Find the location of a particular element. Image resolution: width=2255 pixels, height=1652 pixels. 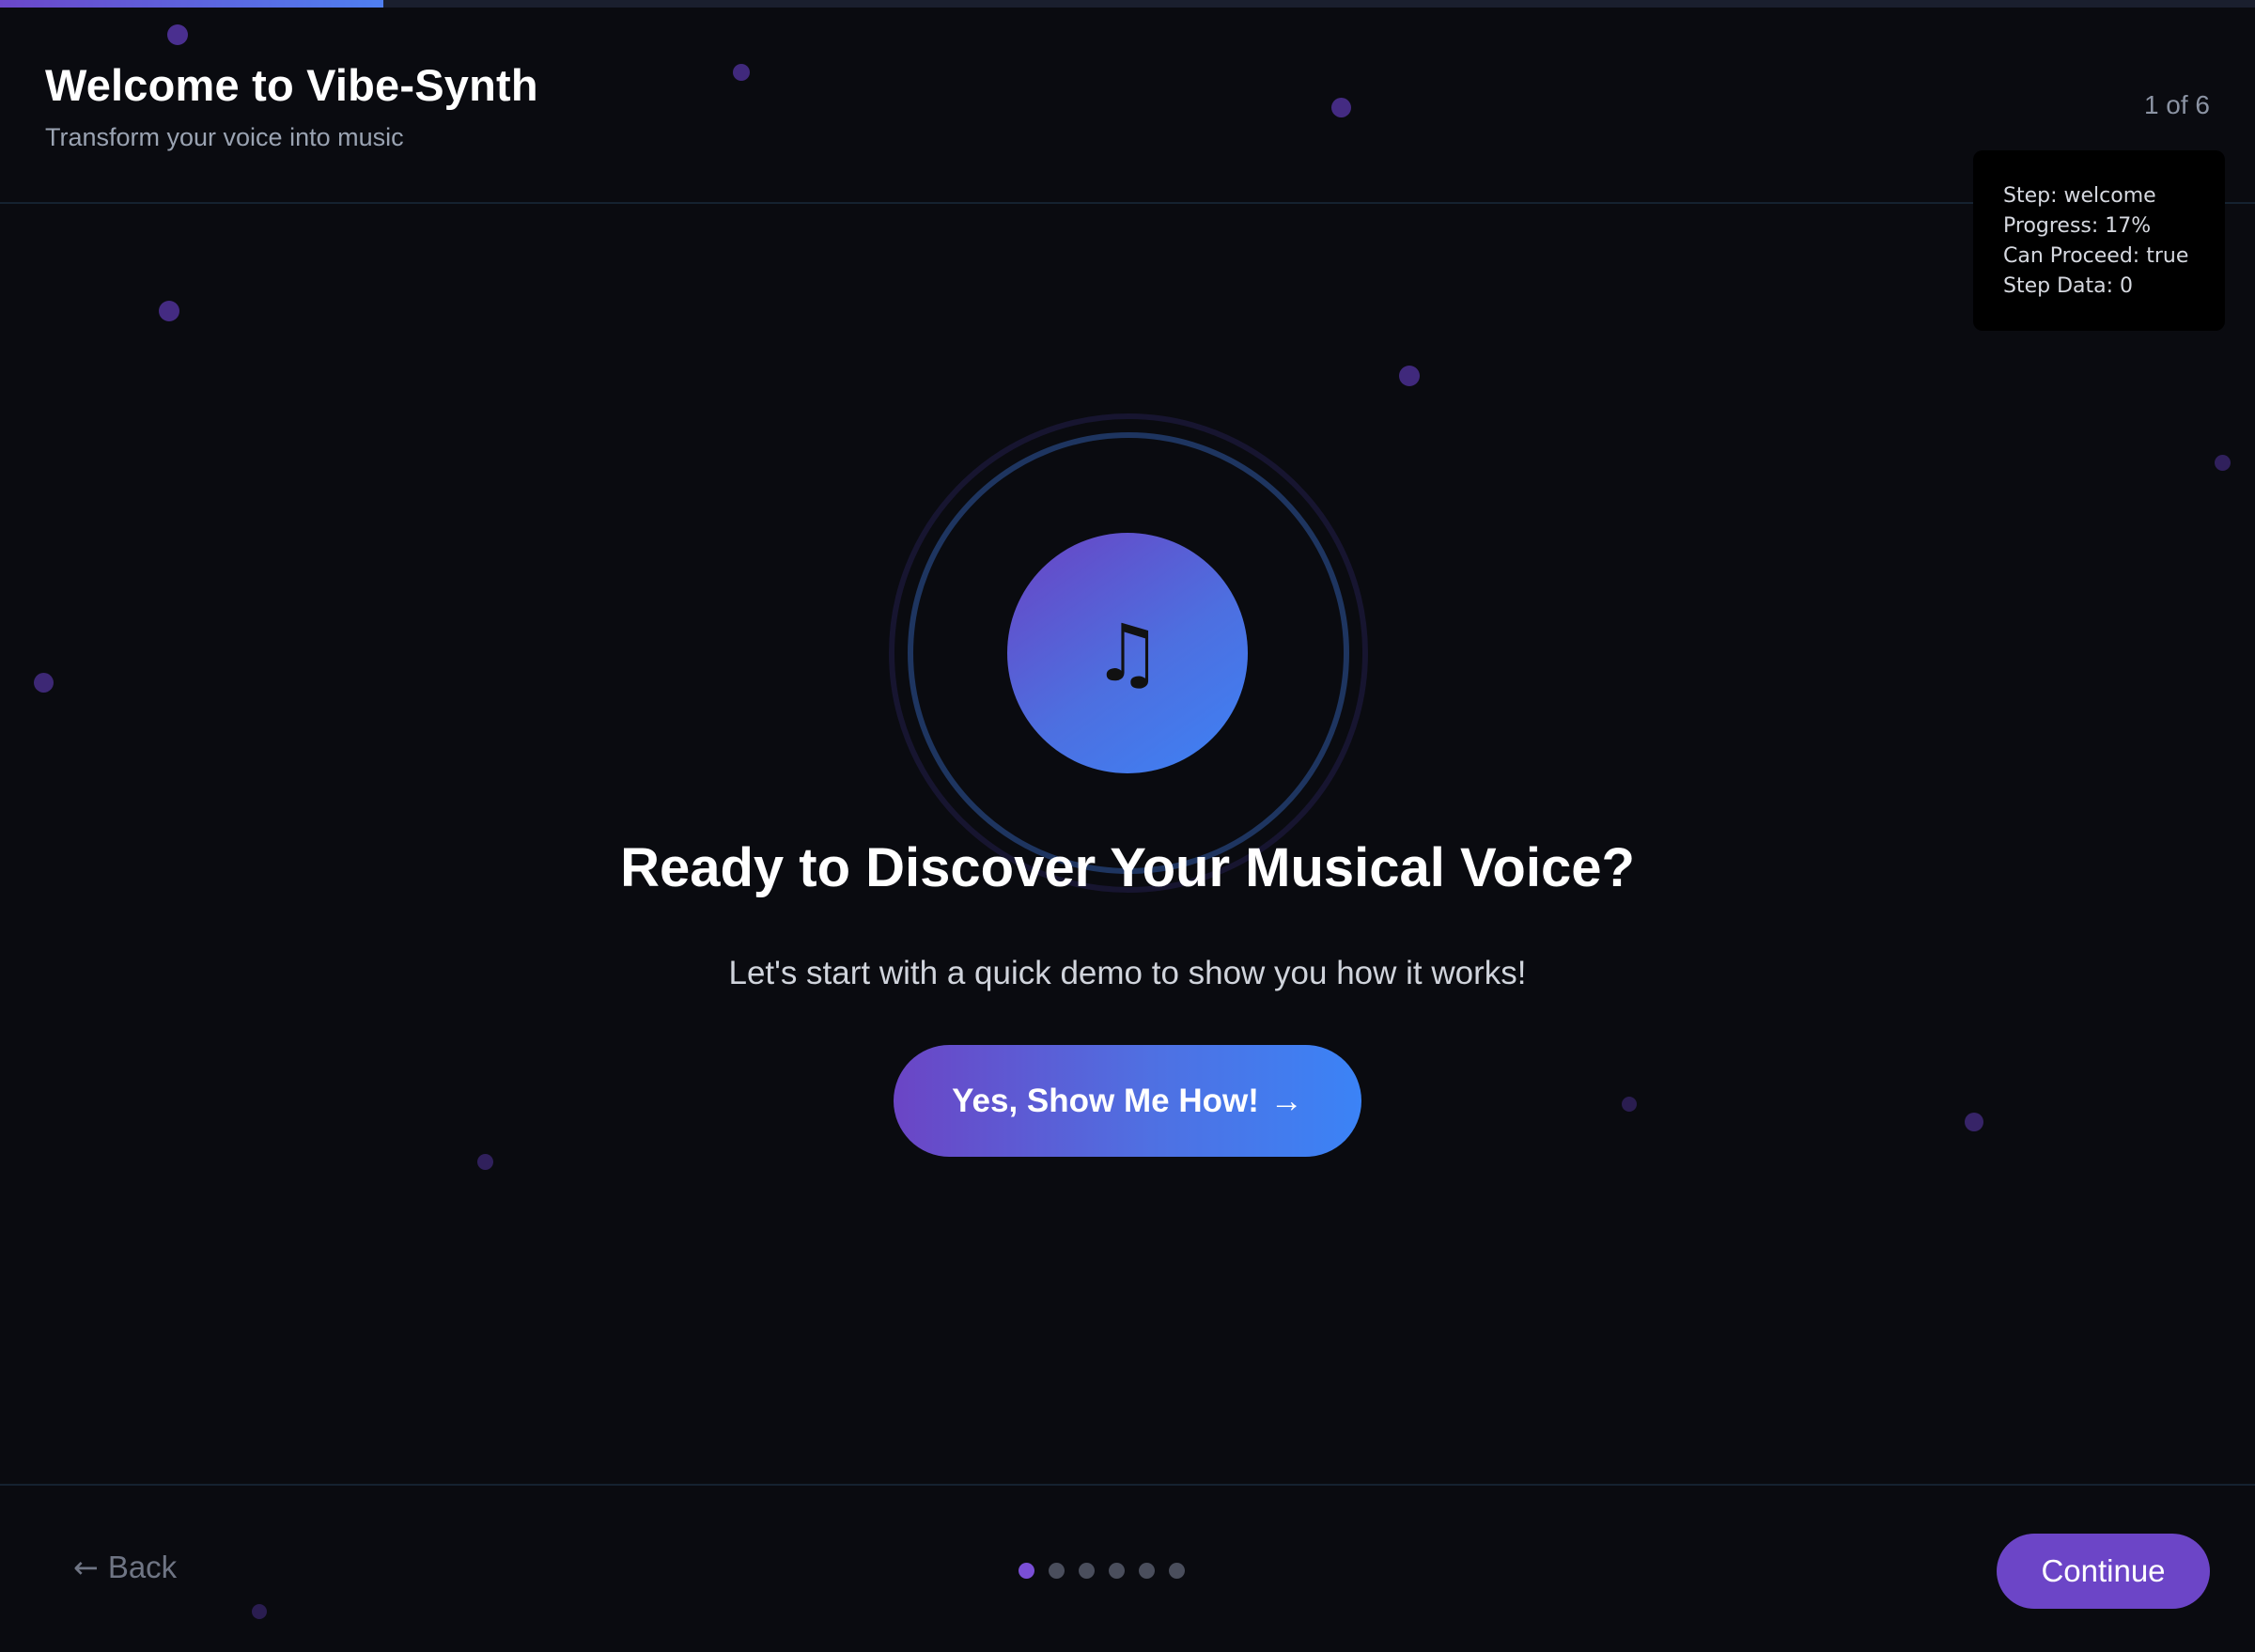

progress-bar-fill is located at coordinates (191, 4).